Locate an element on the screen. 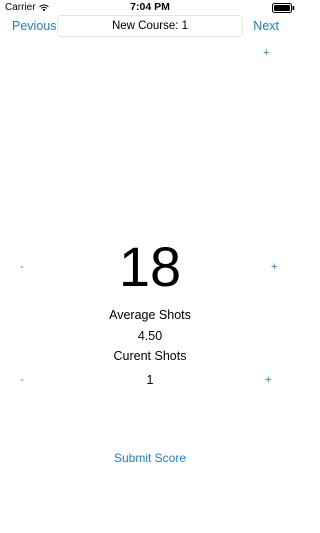 The image size is (320, 533). battery-icon is located at coordinates (283, 8).